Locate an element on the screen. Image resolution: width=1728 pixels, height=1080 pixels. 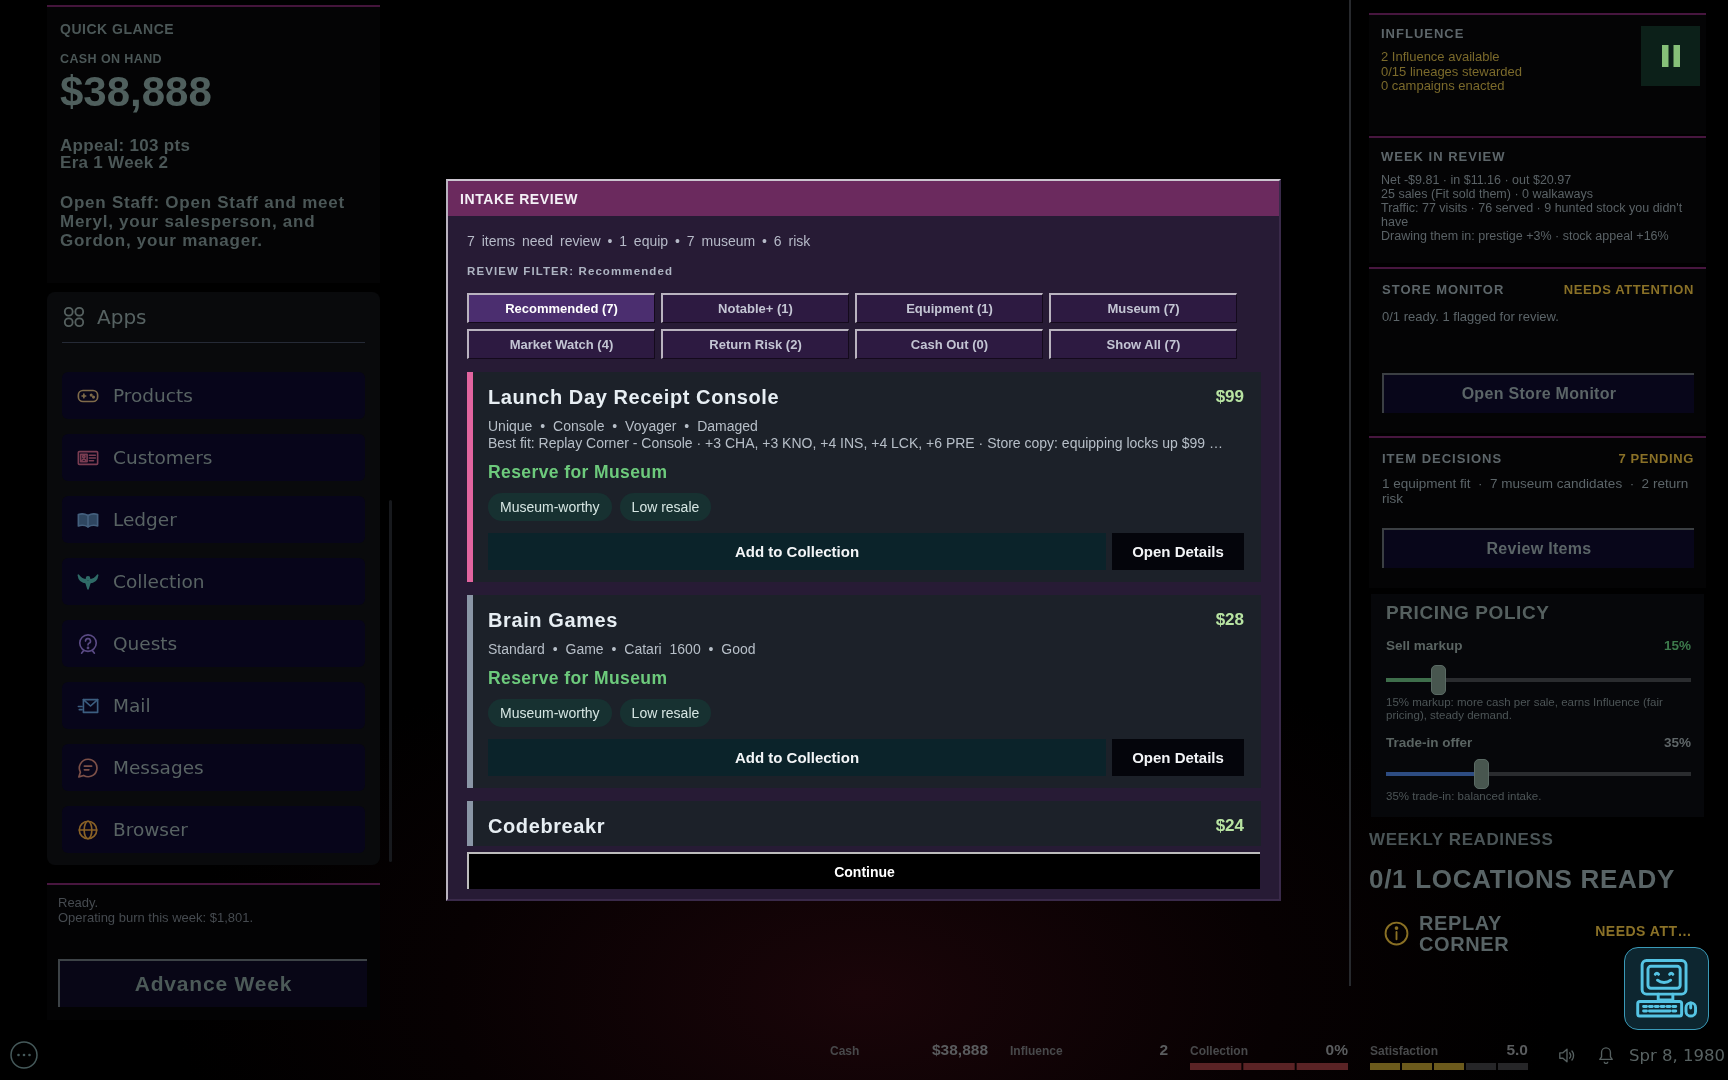
stat-value: 0% is located at coordinates (1336, 1050).